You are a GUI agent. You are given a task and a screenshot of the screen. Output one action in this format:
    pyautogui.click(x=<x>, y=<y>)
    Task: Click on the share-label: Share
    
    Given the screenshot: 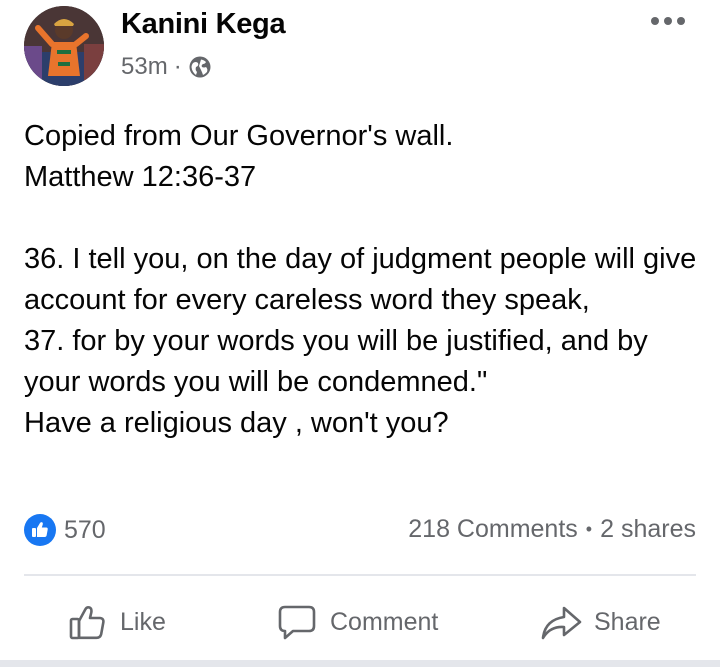 What is the action you would take?
    pyautogui.click(x=627, y=621)
    